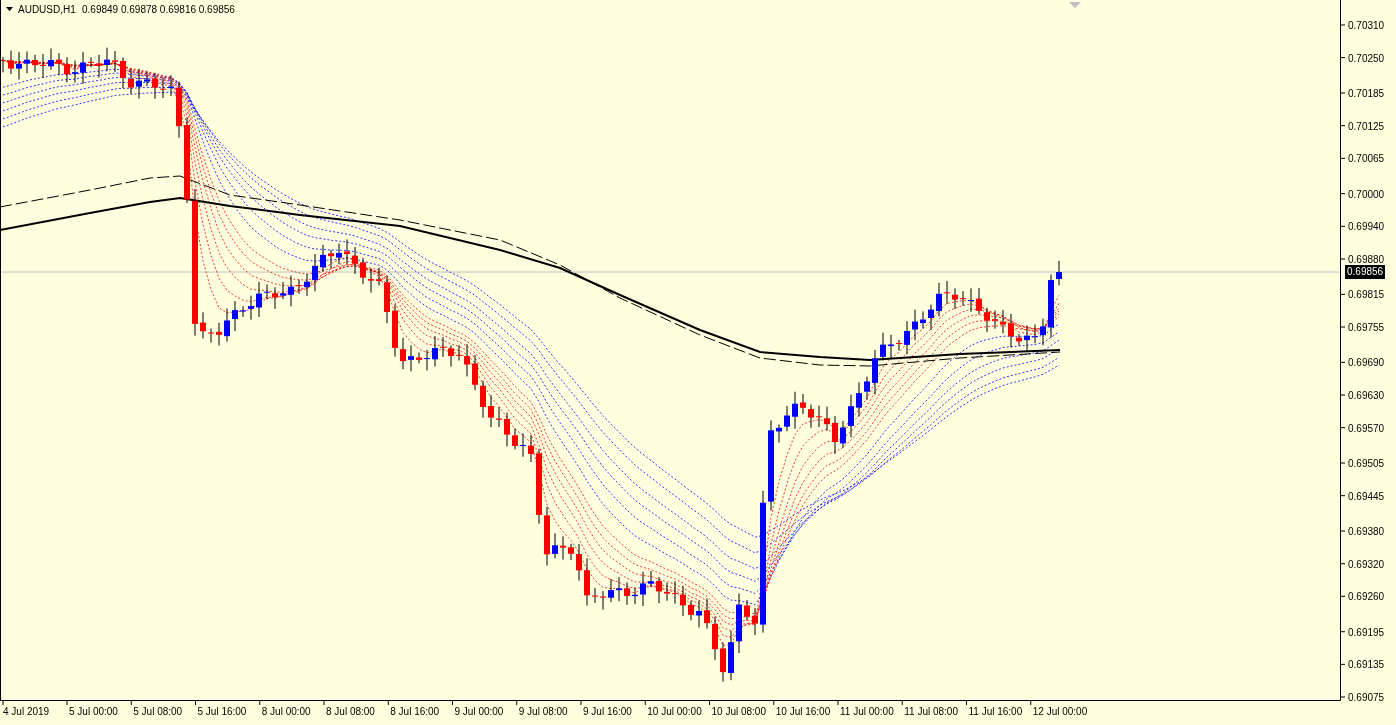 This screenshot has height=725, width=1396. Describe the element at coordinates (9, 9) in the screenshot. I see `dropdown-icon` at that location.